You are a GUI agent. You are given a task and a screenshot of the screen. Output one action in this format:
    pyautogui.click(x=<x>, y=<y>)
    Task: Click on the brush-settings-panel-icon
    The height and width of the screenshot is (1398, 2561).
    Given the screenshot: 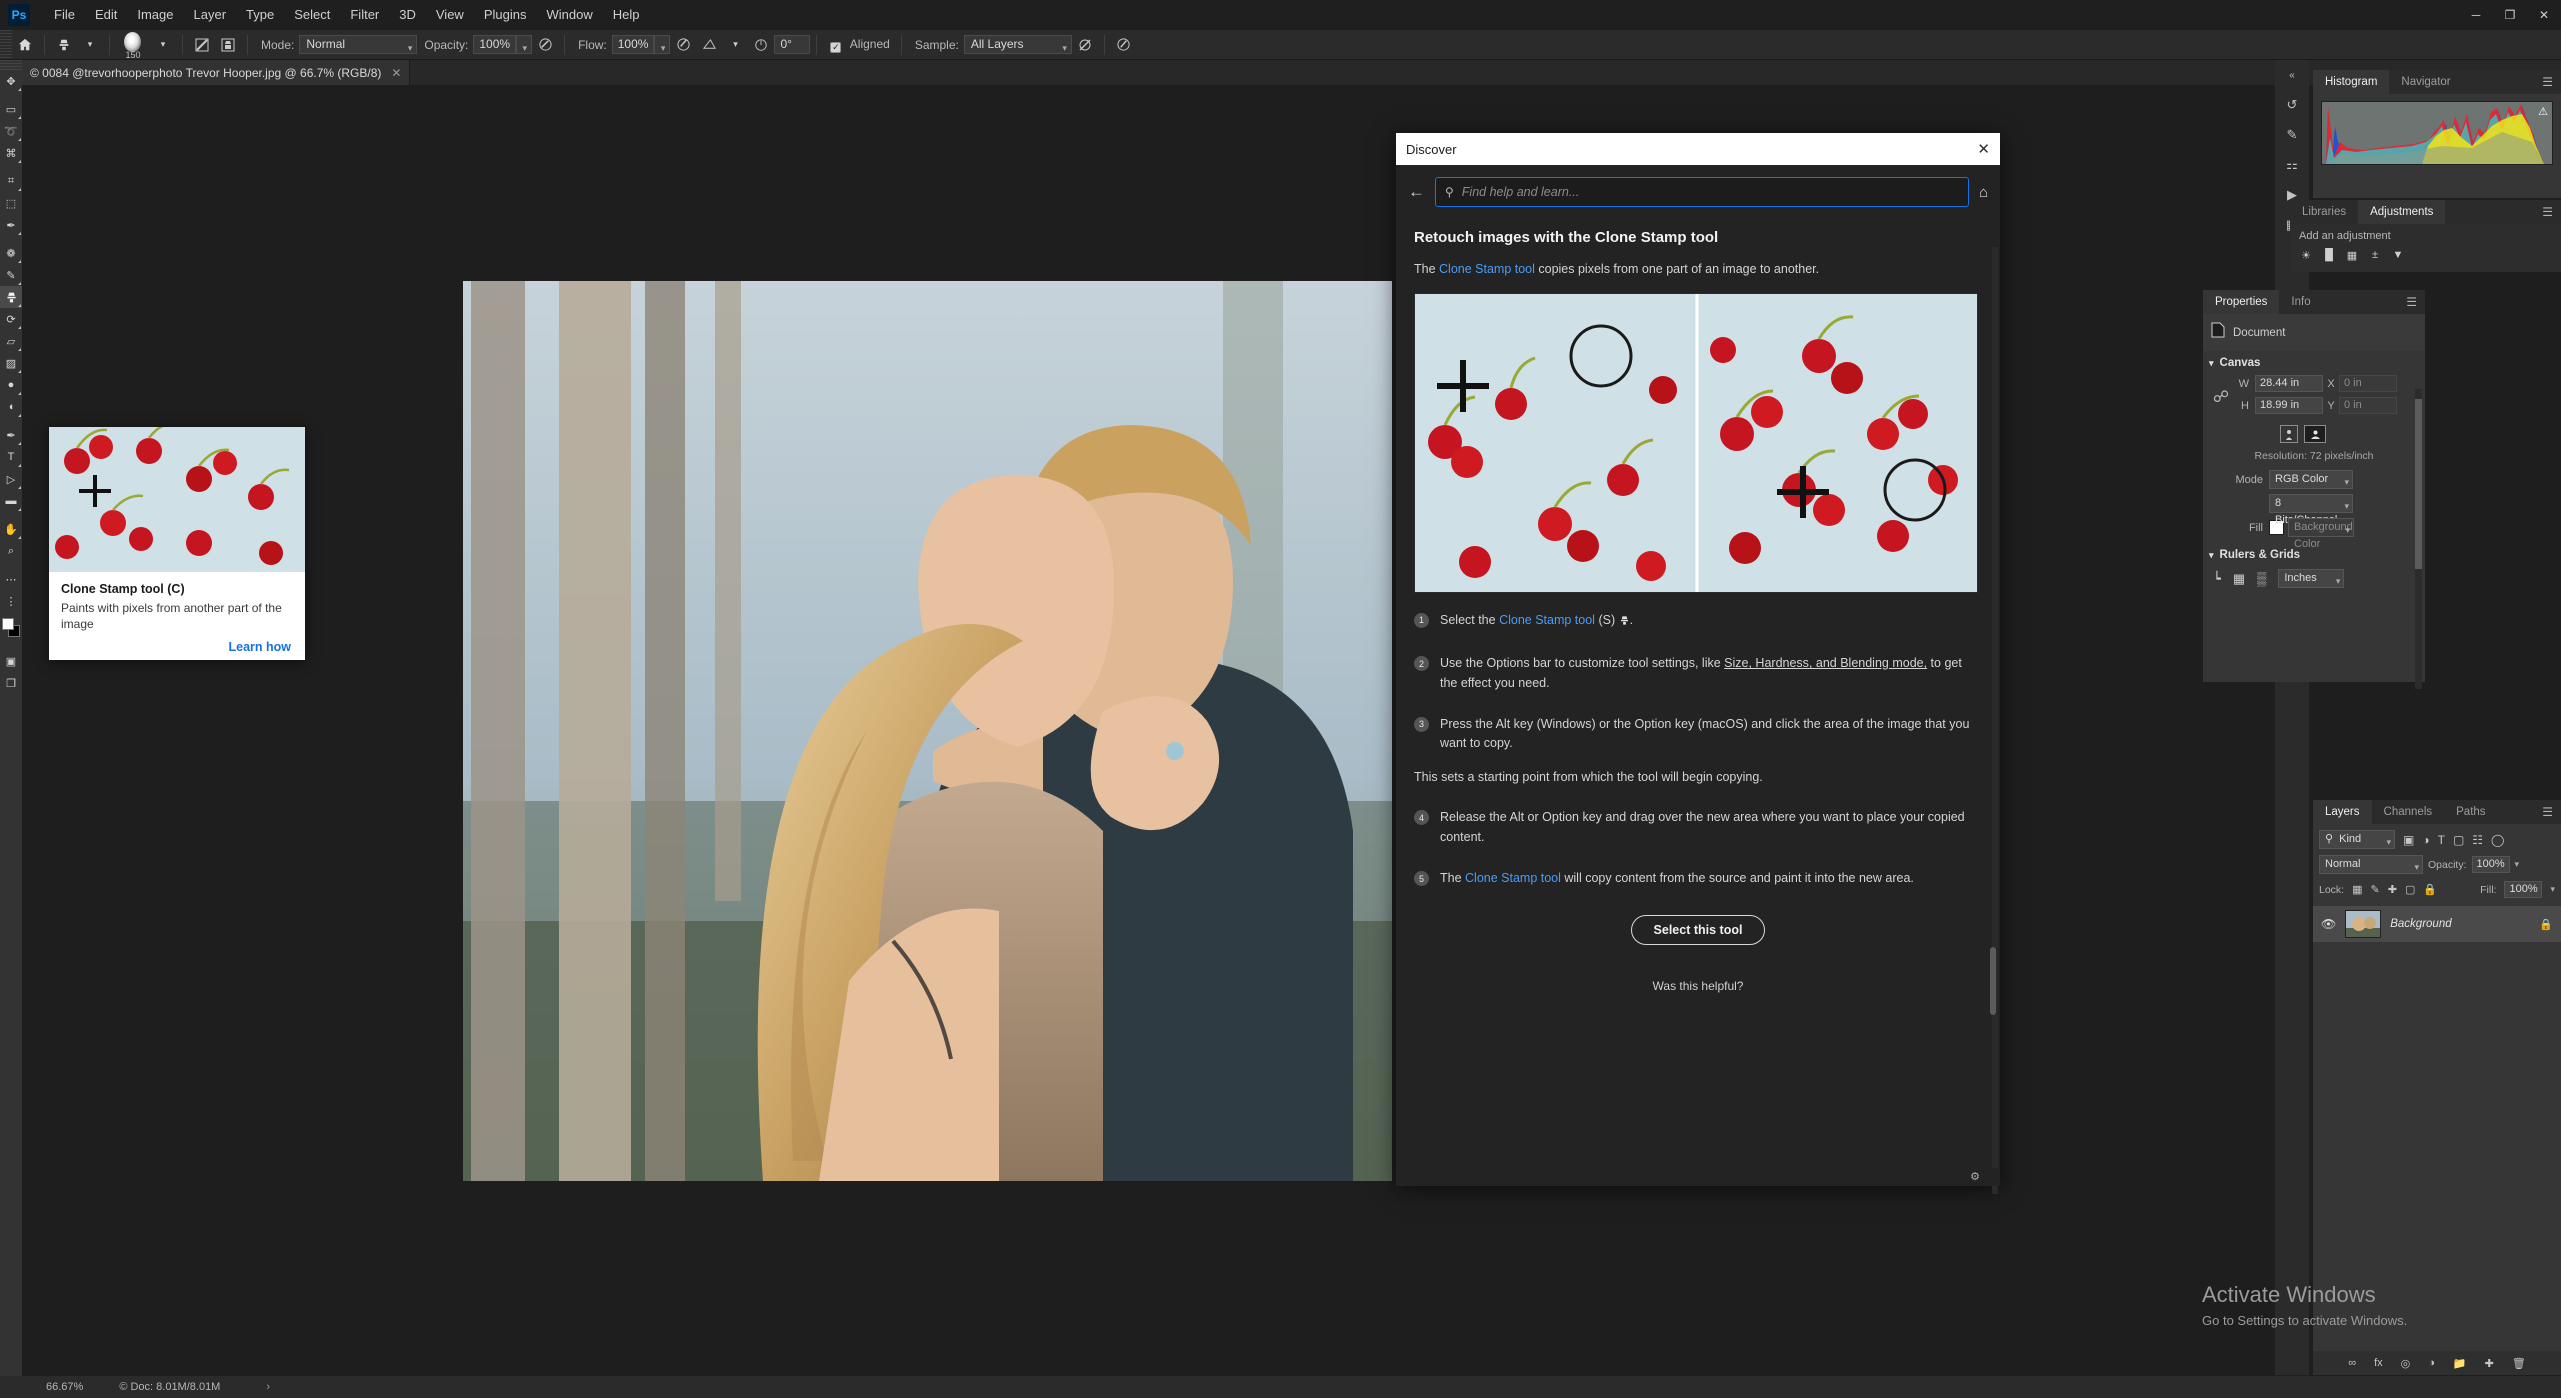 What is the action you would take?
    pyautogui.click(x=202, y=45)
    